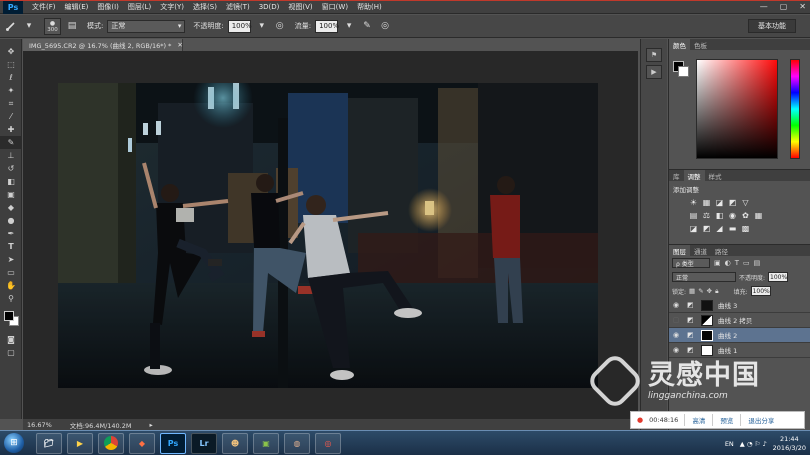 The height and width of the screenshot is (455, 810). I want to click on gradient-map-icon: ▬, so click(732, 228).